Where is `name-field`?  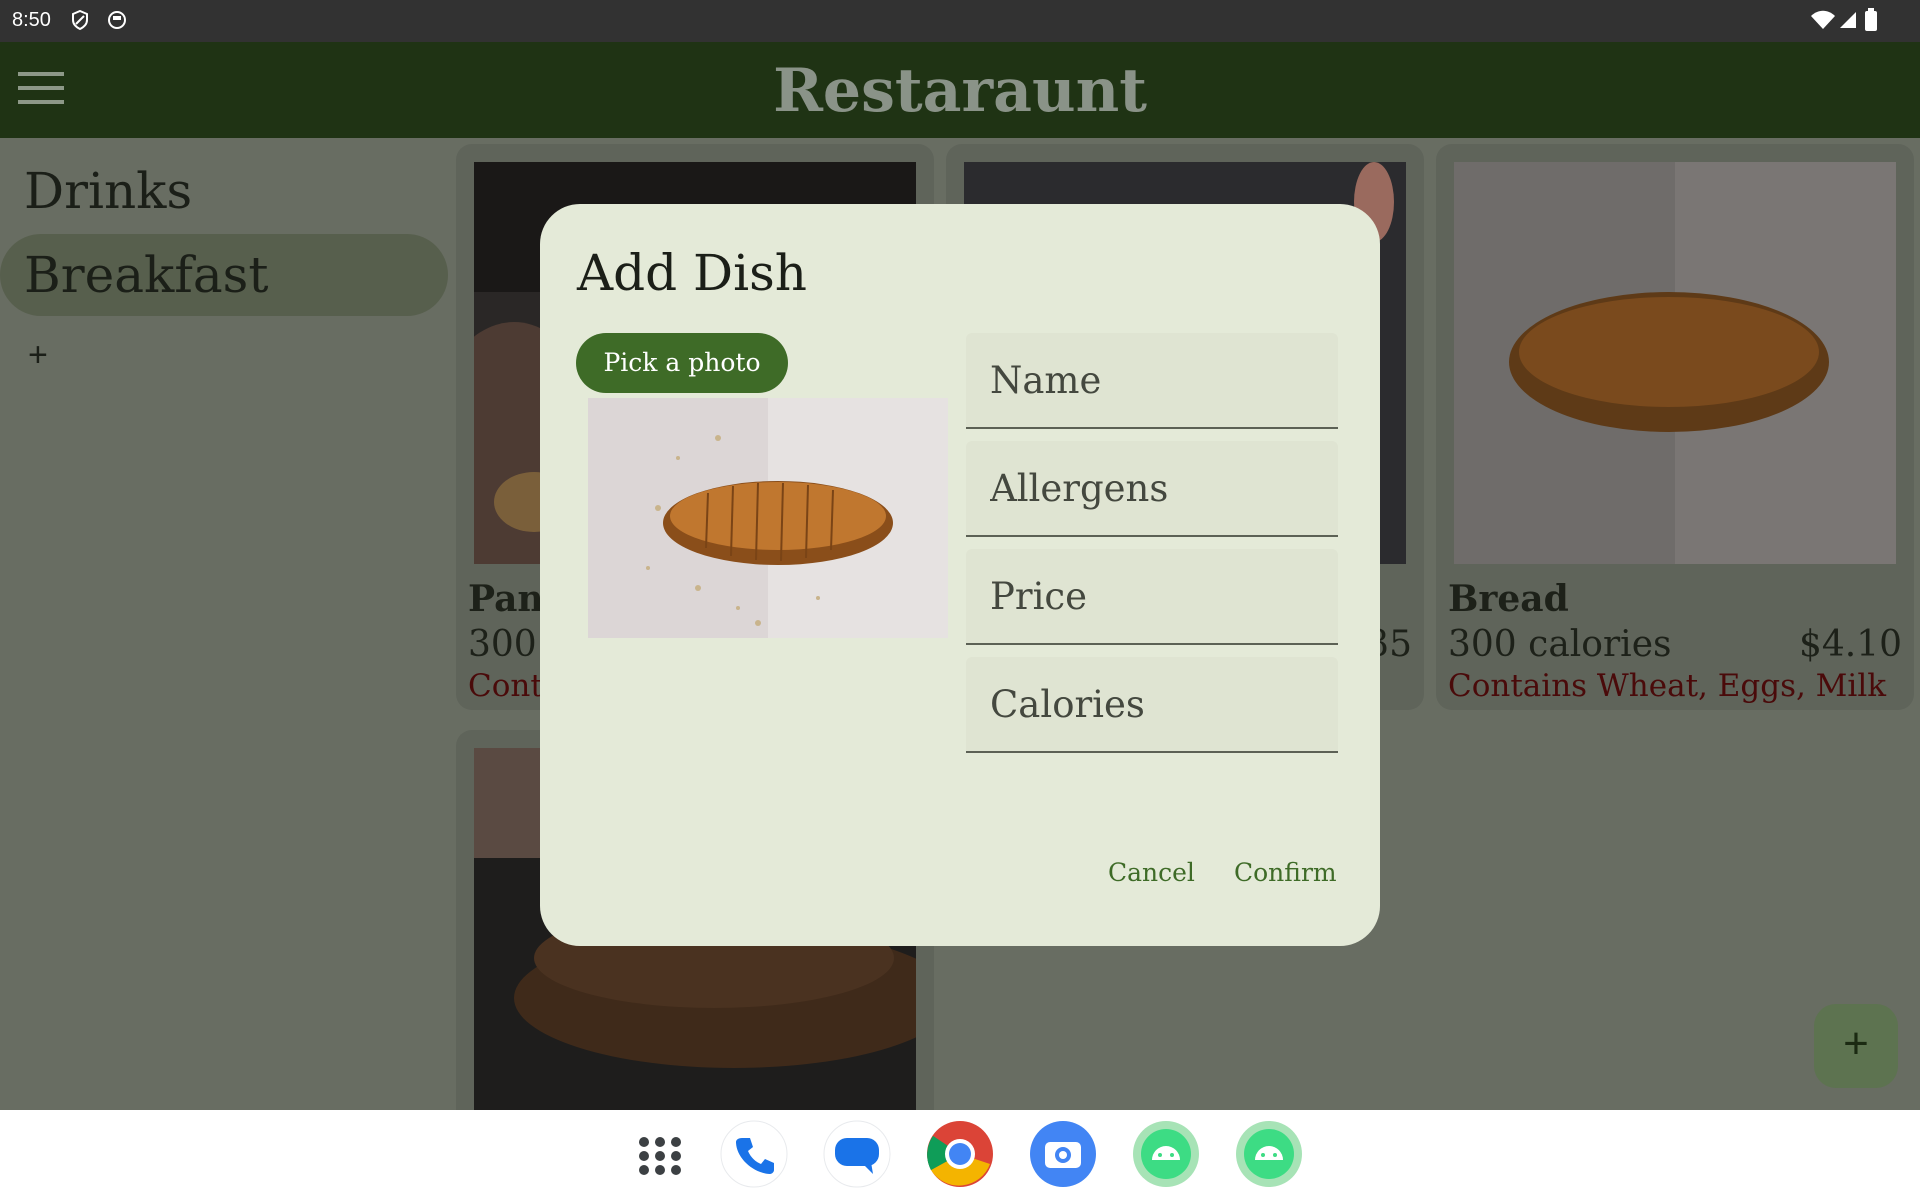
name-field is located at coordinates (1152, 381).